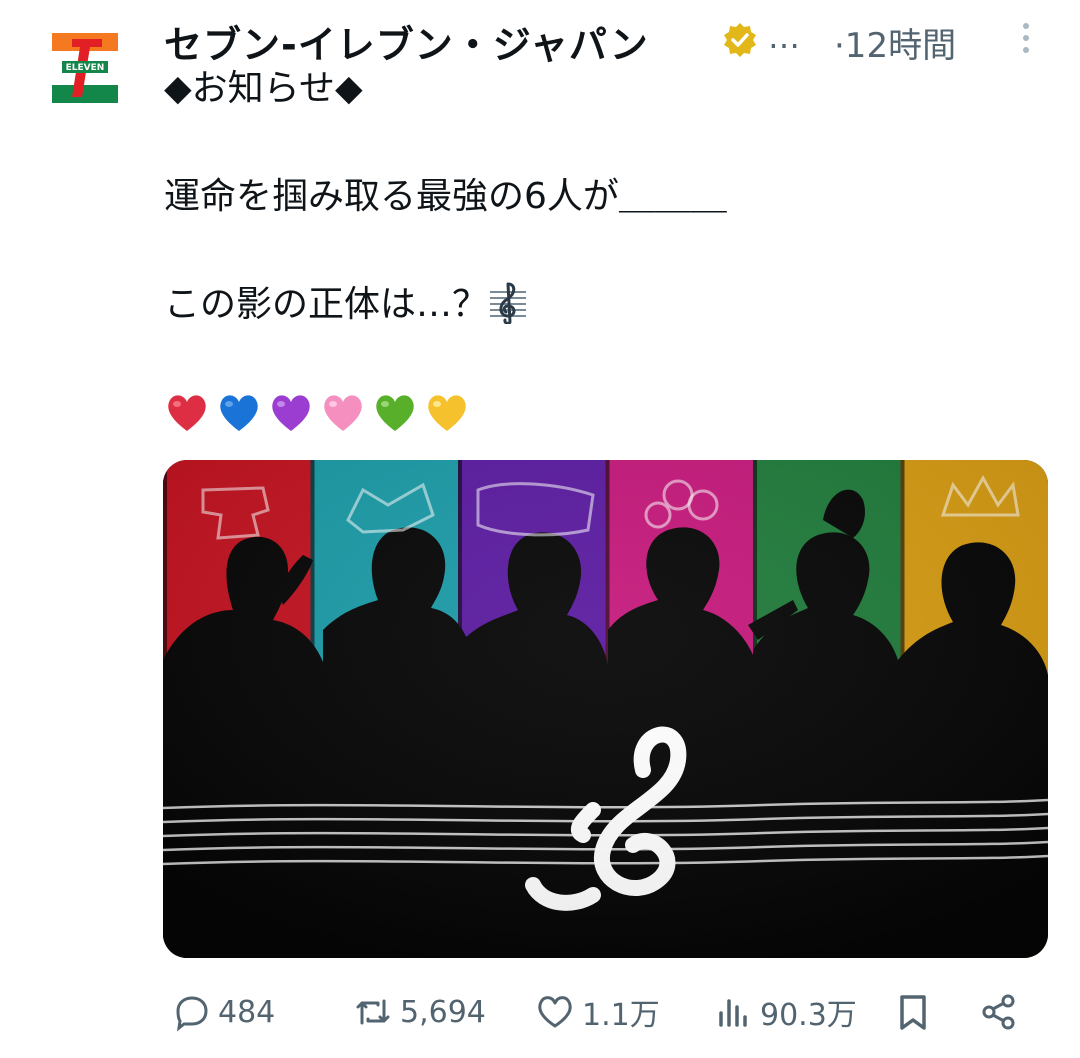 The image size is (1080, 1058). I want to click on yellow-heart-icon, so click(447, 413).